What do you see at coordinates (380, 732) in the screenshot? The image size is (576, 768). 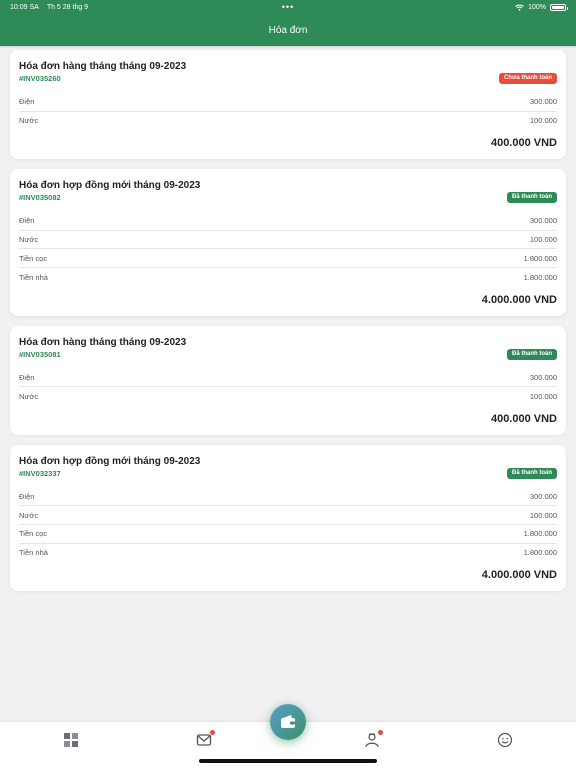 I see `profile-notification-dot` at bounding box center [380, 732].